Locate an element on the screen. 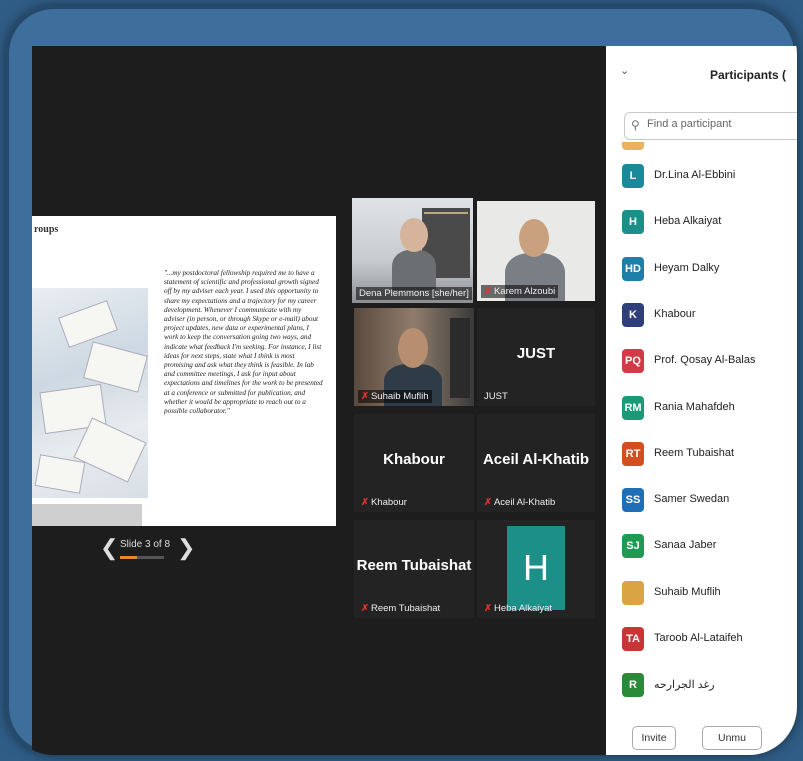 This screenshot has height=761, width=803. avatar: RM is located at coordinates (633, 407).